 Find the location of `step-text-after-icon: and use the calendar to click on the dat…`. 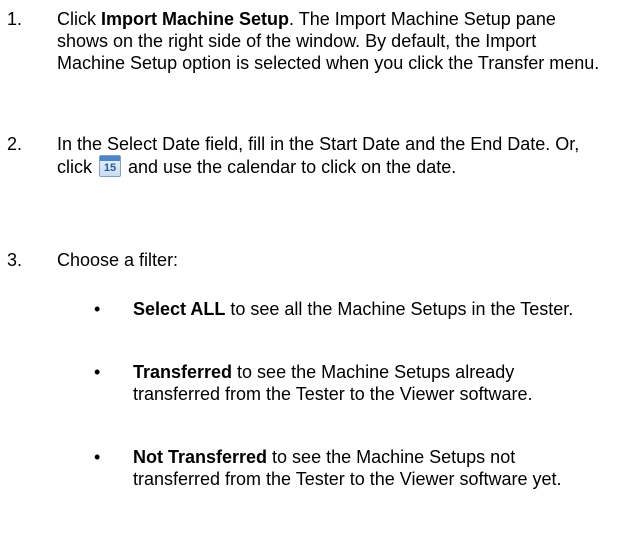

step-text-after-icon: and use the calendar to click on the dat… is located at coordinates (290, 167).